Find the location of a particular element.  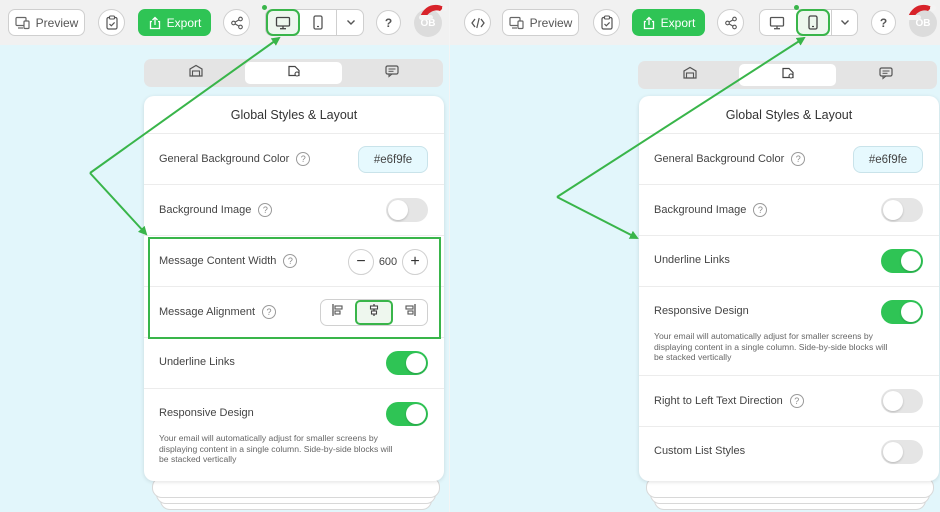

highlight-box is located at coordinates (294, 288).